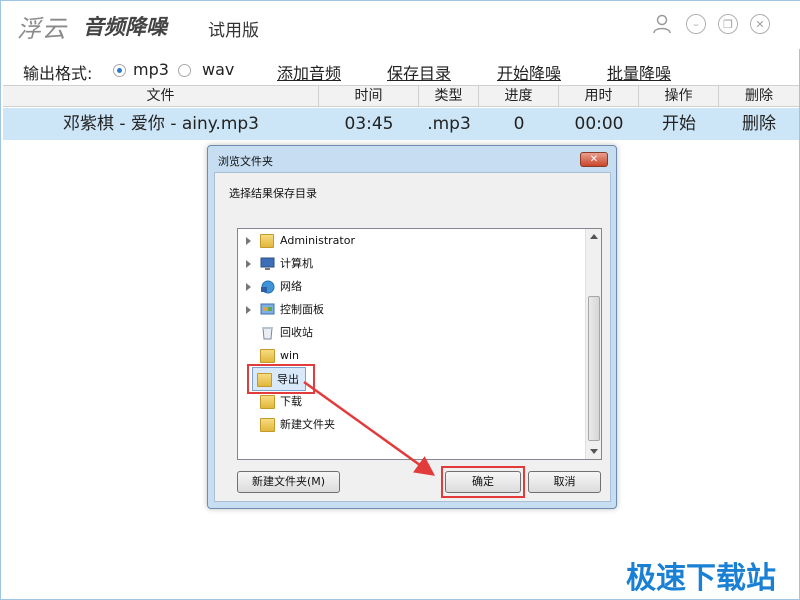 This screenshot has height=600, width=800. What do you see at coordinates (701, 578) in the screenshot?
I see `watermark: 极速下载站` at bounding box center [701, 578].